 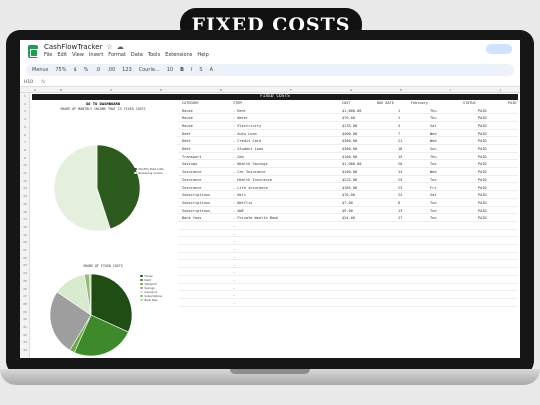 I want to click on row-number: 33, so click(x=25, y=342).